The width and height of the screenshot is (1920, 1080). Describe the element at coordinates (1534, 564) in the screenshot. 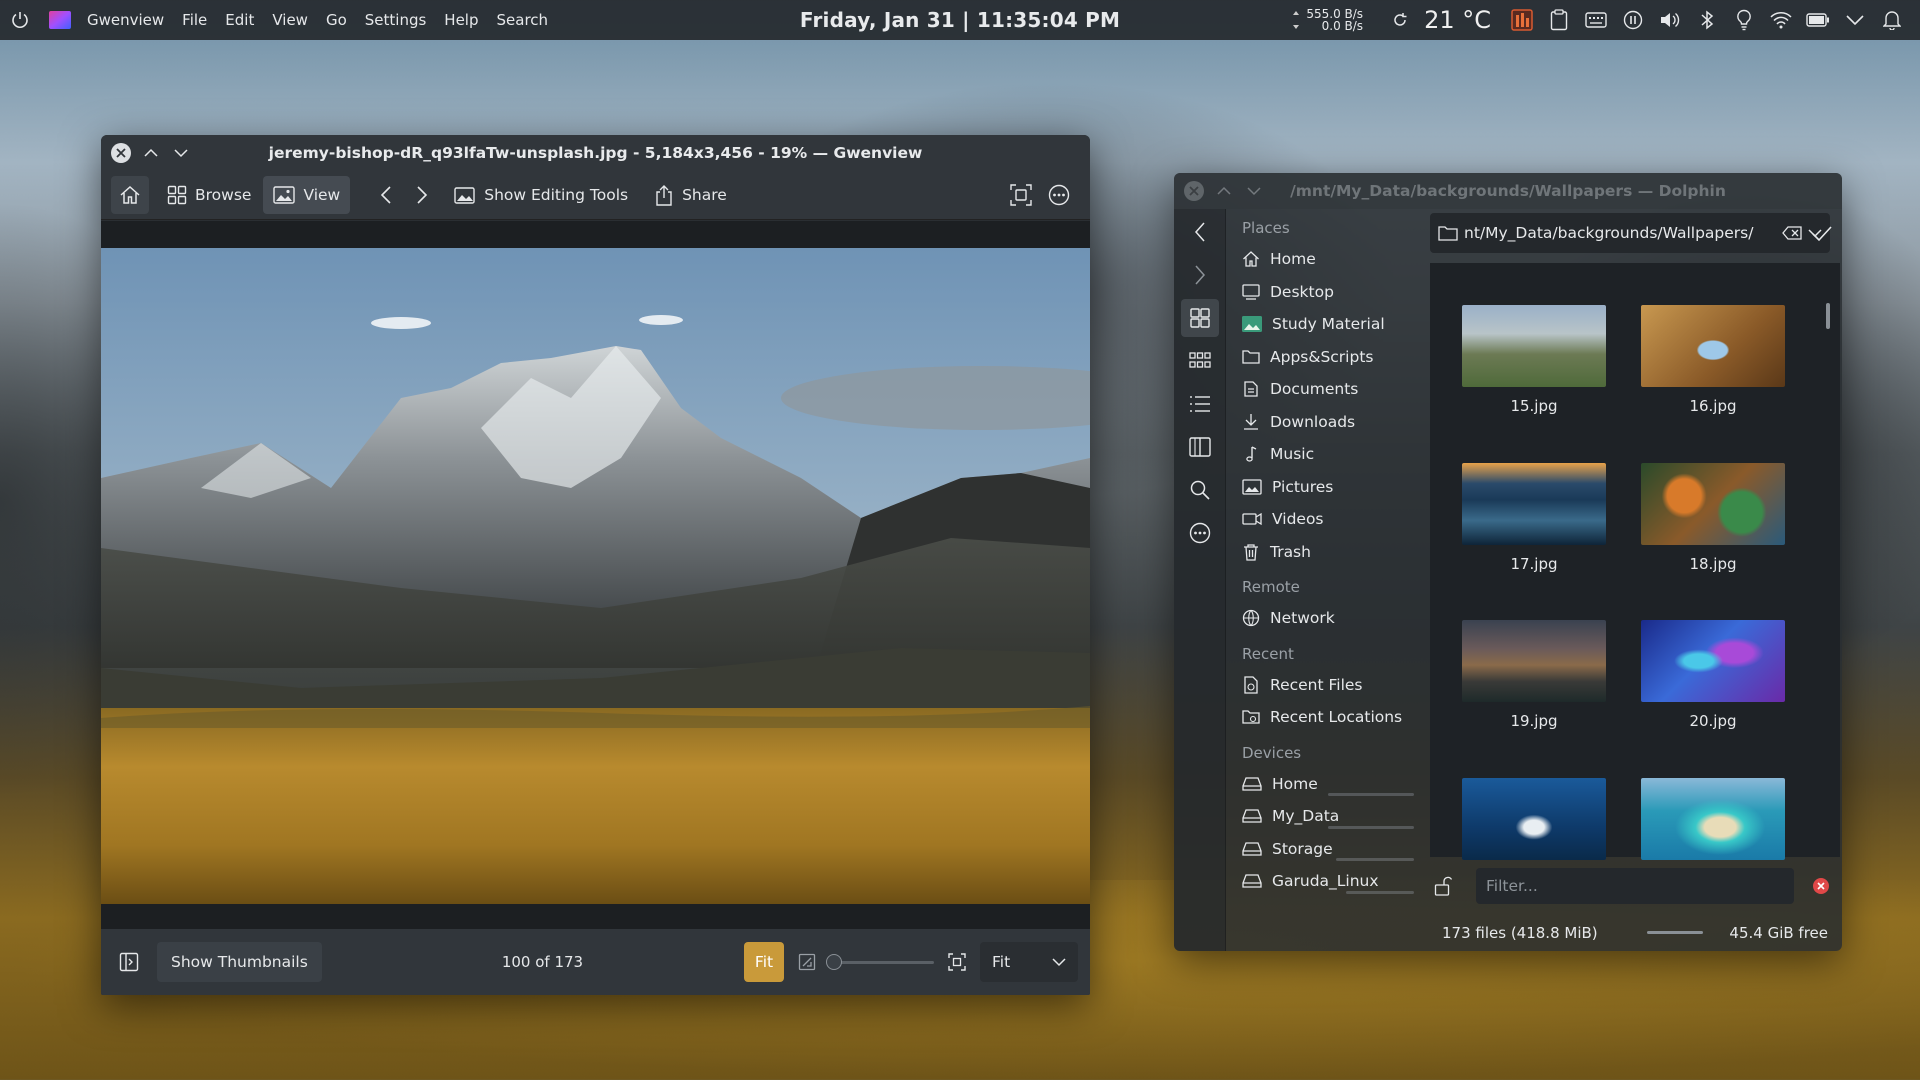

I see `file-name: 17.jpg` at that location.